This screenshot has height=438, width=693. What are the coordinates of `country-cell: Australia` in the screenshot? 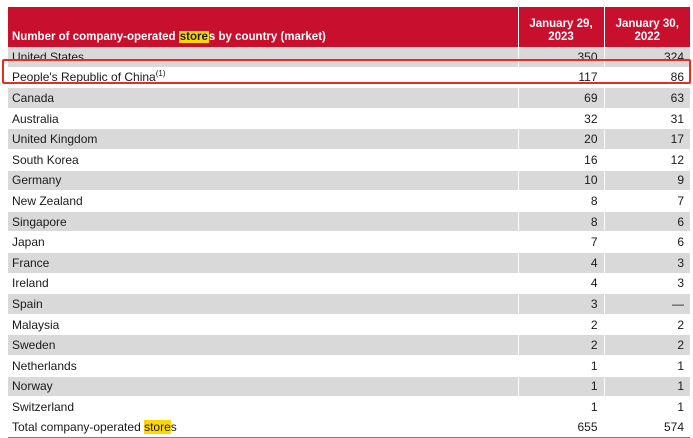 It's located at (263, 119).